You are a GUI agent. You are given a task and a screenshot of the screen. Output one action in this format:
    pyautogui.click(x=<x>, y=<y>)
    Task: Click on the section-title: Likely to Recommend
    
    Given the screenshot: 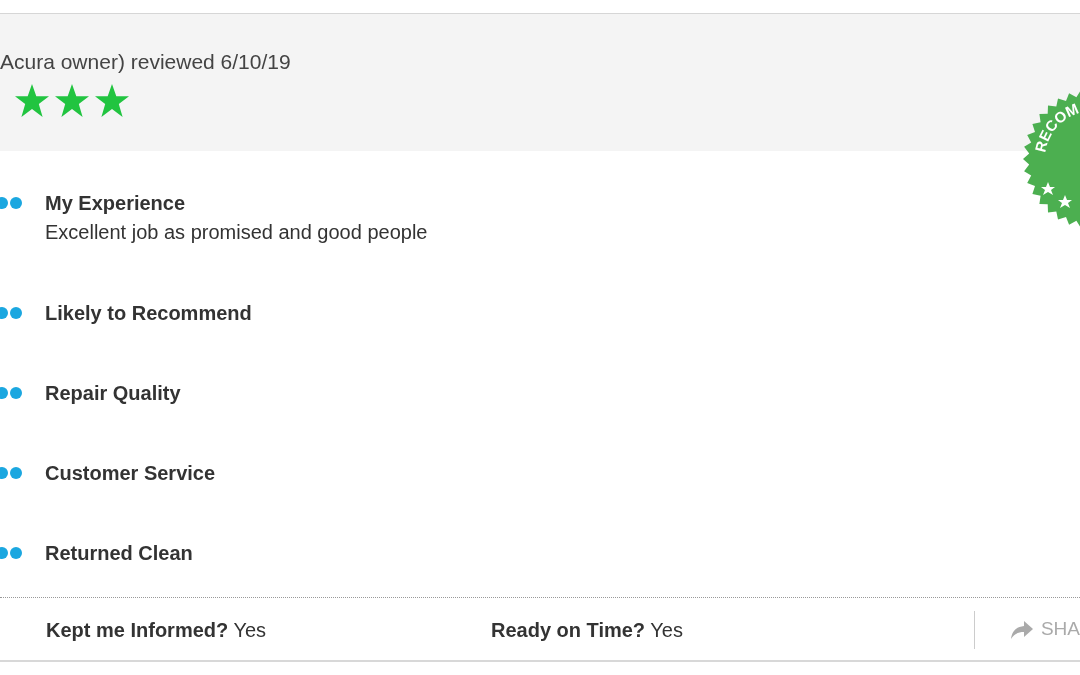 What is the action you would take?
    pyautogui.click(x=148, y=313)
    